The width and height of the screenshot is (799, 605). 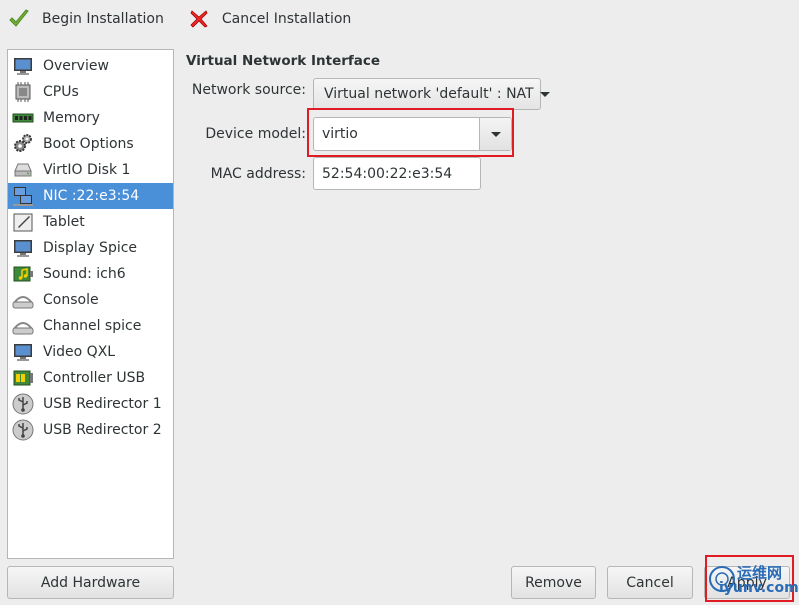 I want to click on cancel-installation-button: Cancel Installation, so click(x=271, y=19).